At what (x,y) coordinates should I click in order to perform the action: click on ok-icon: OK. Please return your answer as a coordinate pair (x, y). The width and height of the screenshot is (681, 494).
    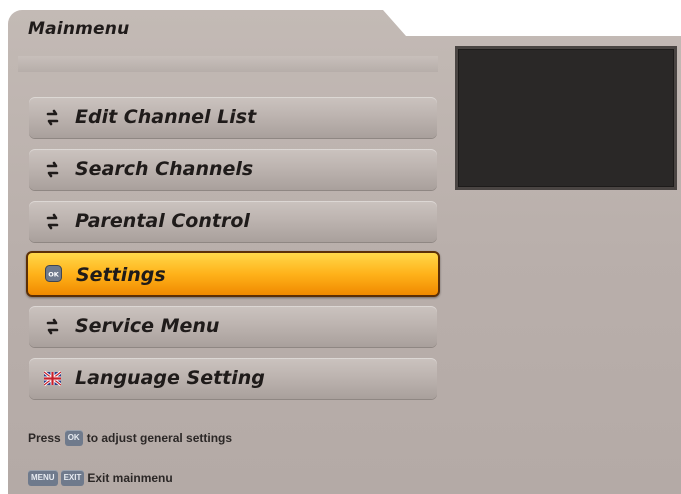
    Looking at the image, I should click on (53, 273).